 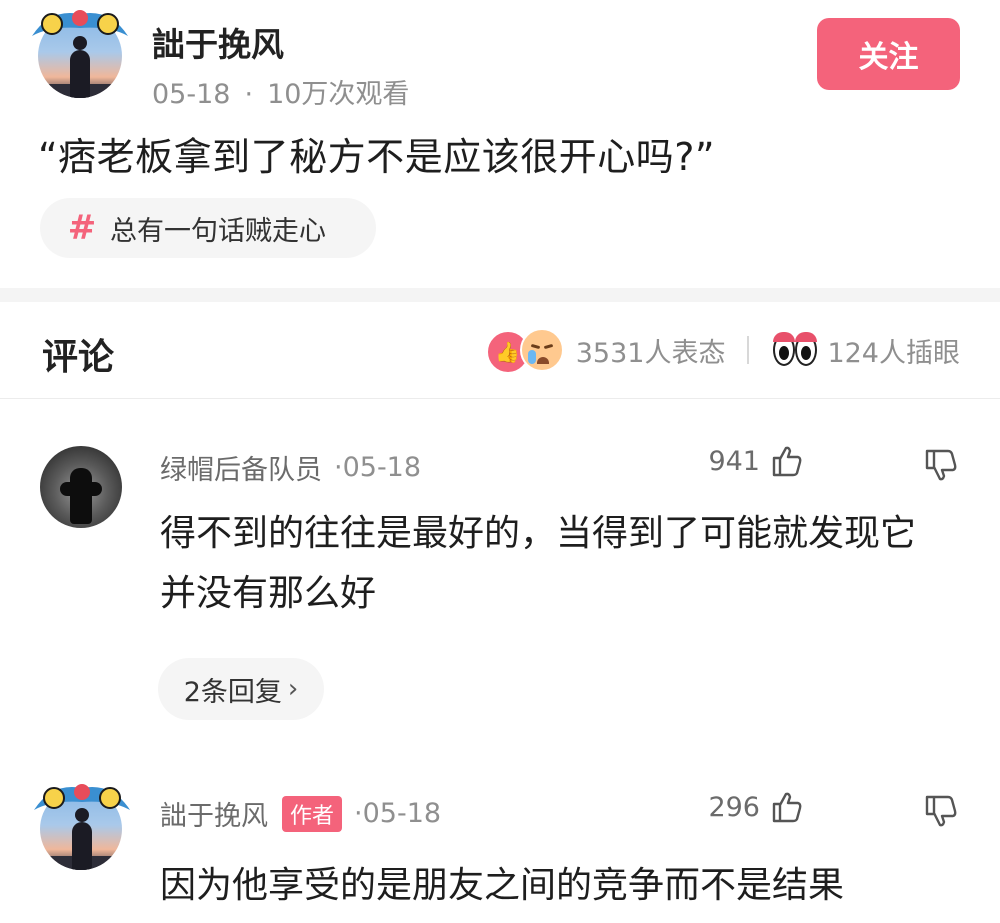 What do you see at coordinates (650, 353) in the screenshot?
I see `reactions-count: 3531人表态` at bounding box center [650, 353].